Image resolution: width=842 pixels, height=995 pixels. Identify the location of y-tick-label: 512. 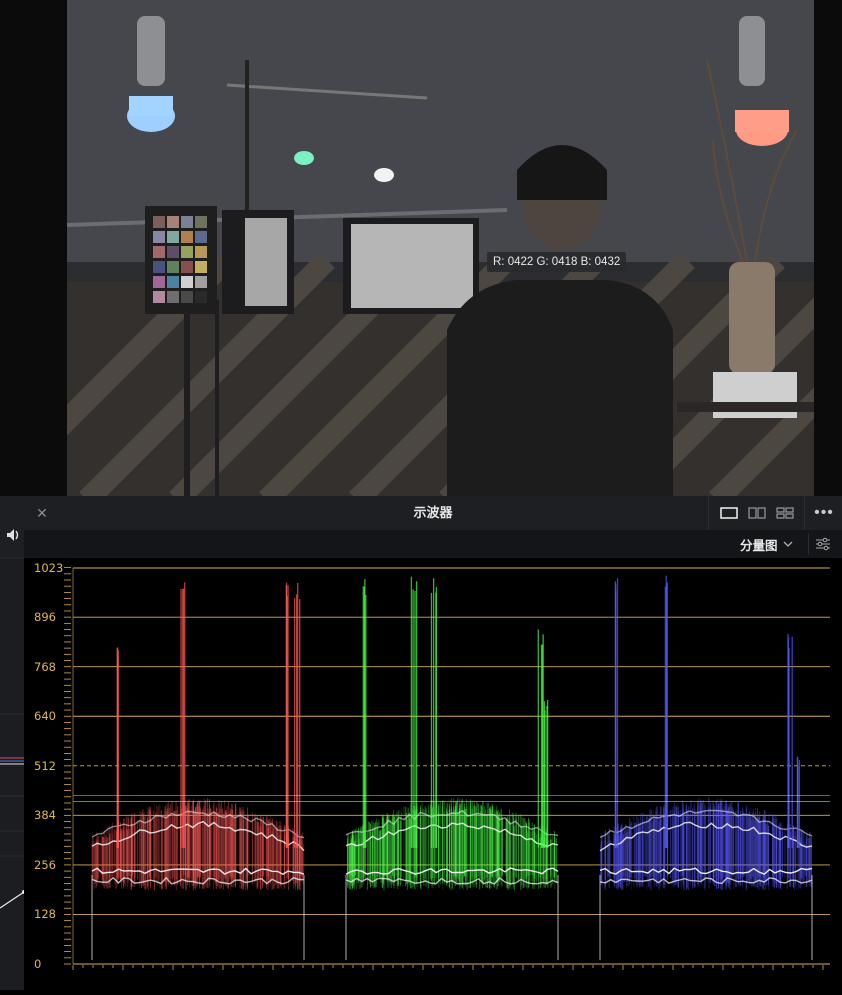
(45, 765).